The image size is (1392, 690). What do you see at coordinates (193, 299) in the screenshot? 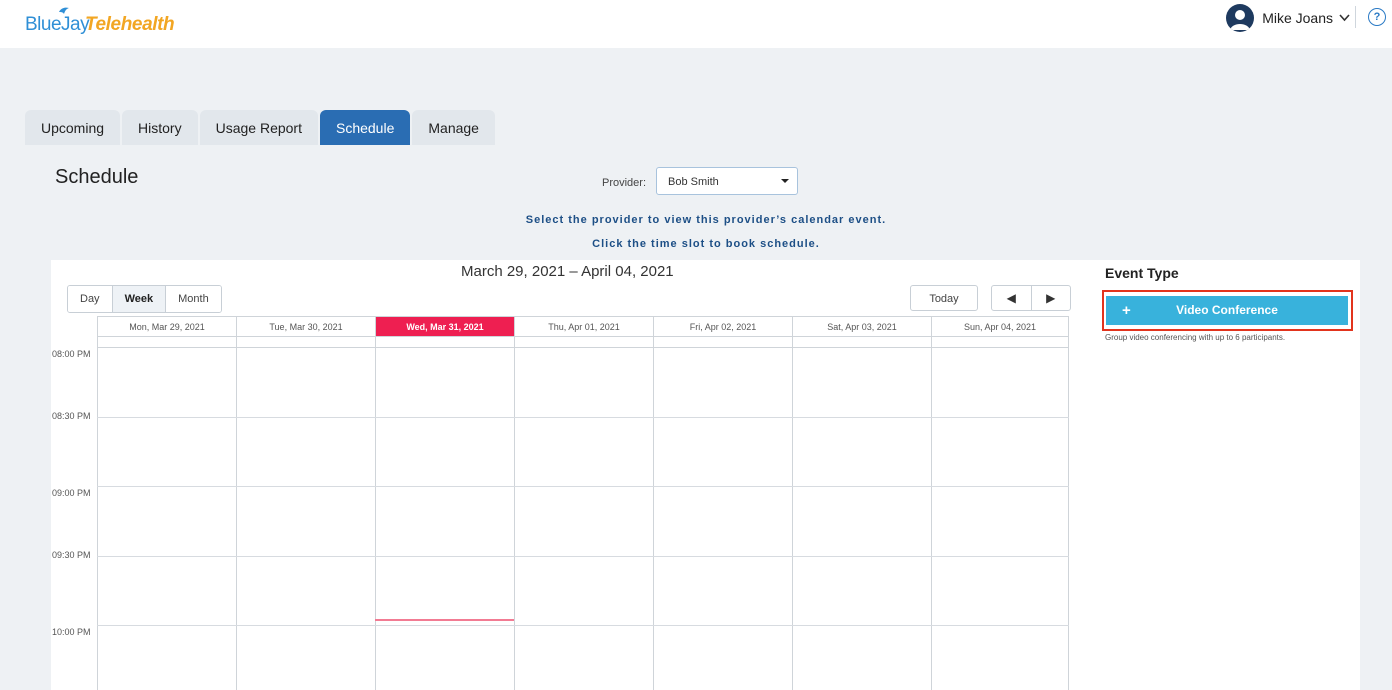
I see `view-month-button: Month` at bounding box center [193, 299].